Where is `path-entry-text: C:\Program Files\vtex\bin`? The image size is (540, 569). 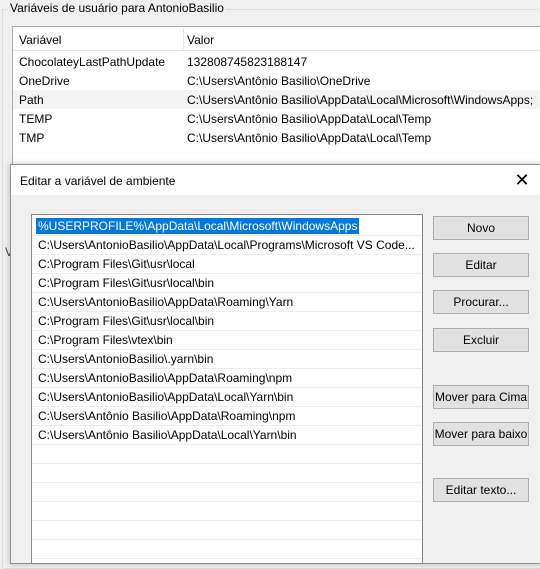 path-entry-text: C:\Program Files\vtex\bin is located at coordinates (105, 340).